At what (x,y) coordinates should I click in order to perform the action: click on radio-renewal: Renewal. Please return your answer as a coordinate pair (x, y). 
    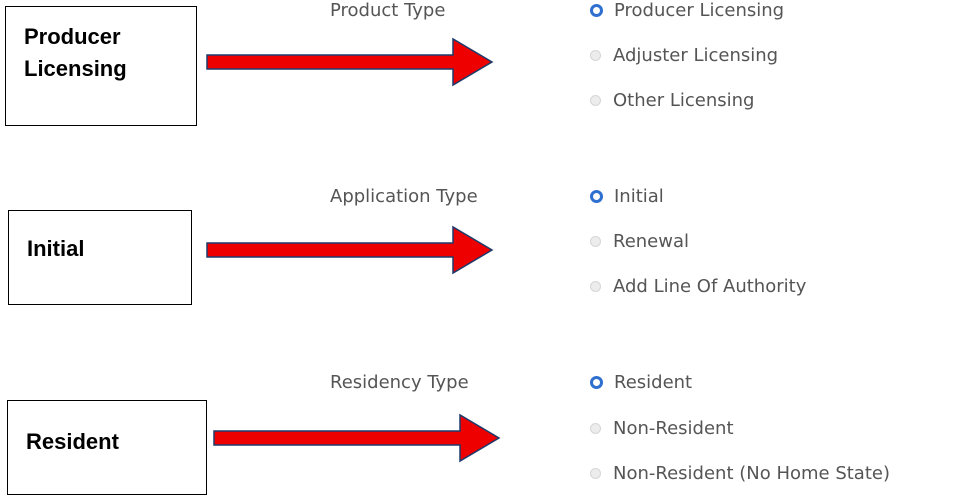
    Looking at the image, I should click on (639, 241).